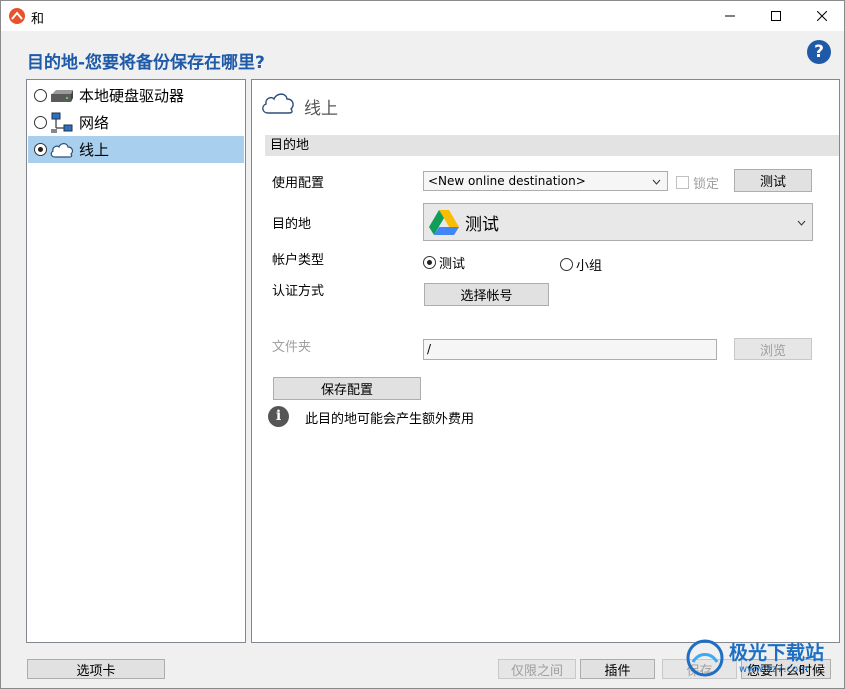  I want to click on account-type-label: 帐户类型, so click(298, 260).